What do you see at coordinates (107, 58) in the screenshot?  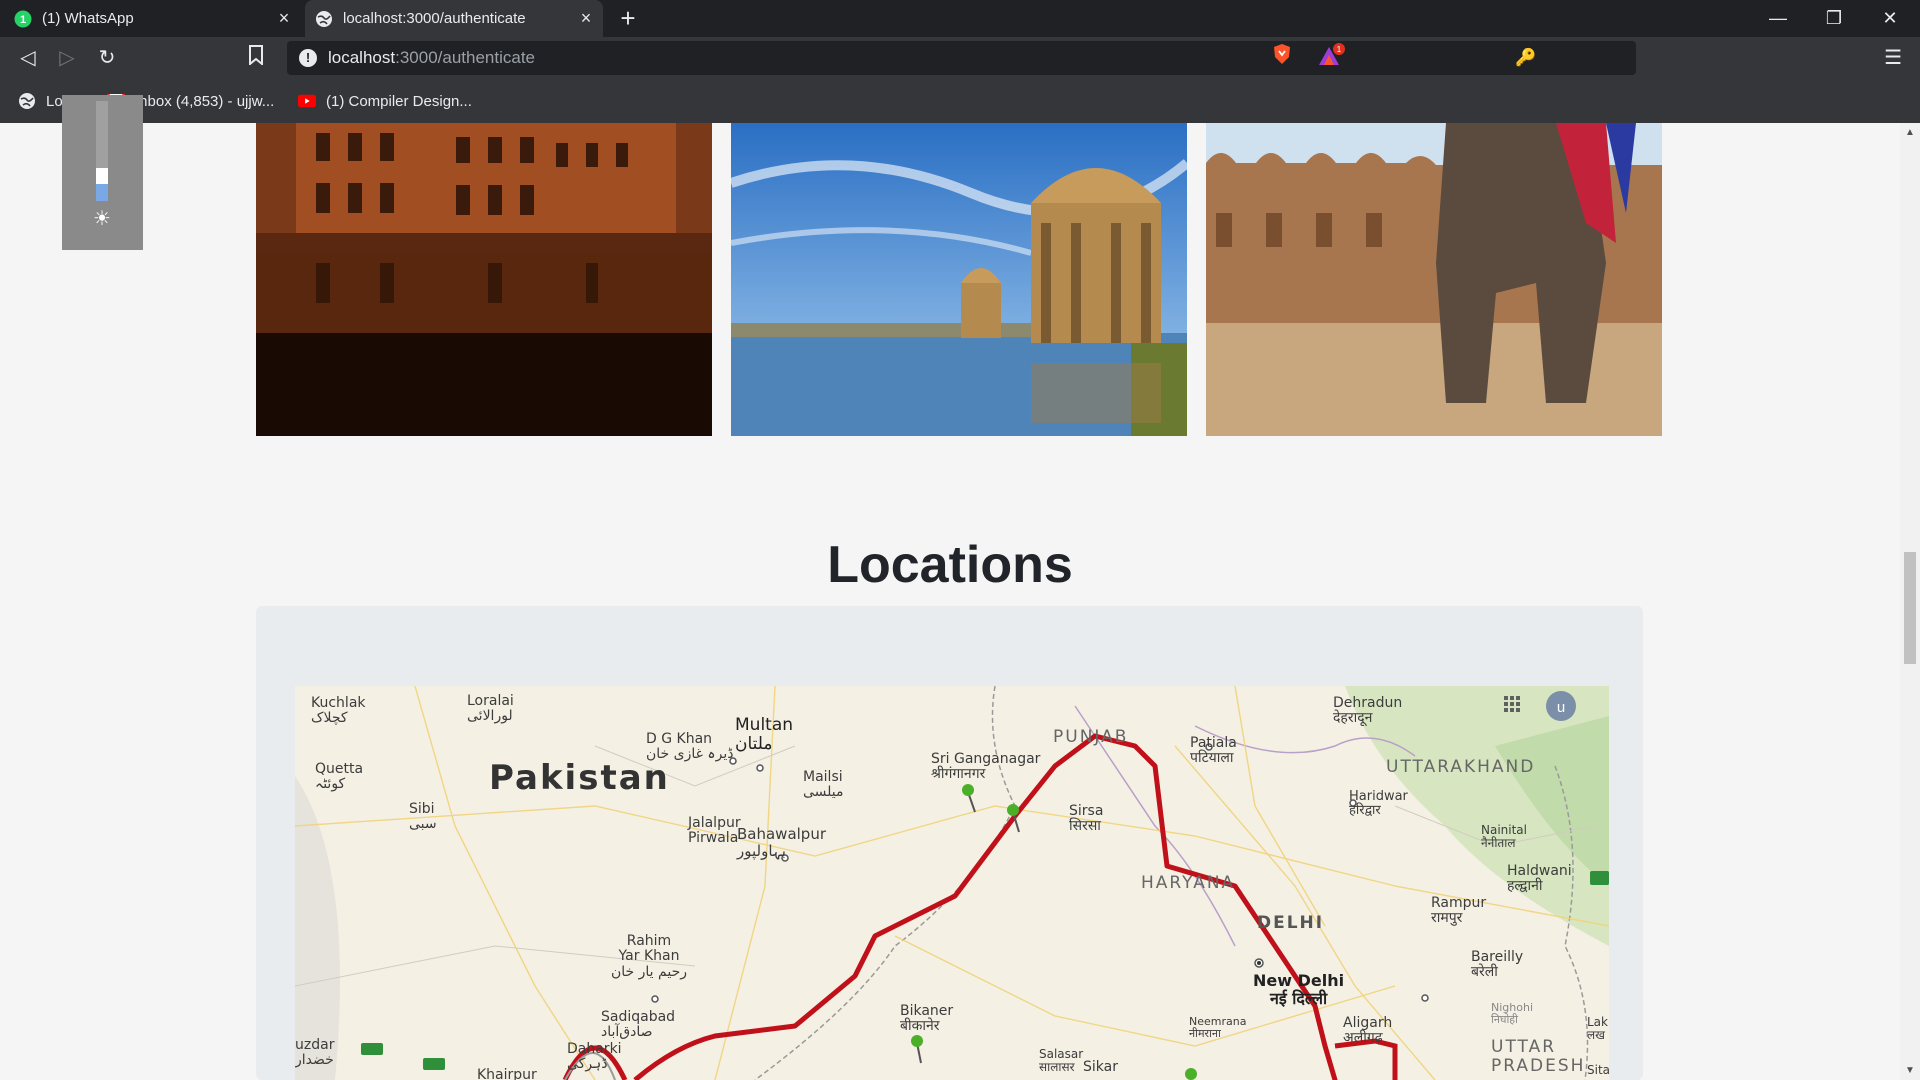 I see `reload-icon: ↻` at bounding box center [107, 58].